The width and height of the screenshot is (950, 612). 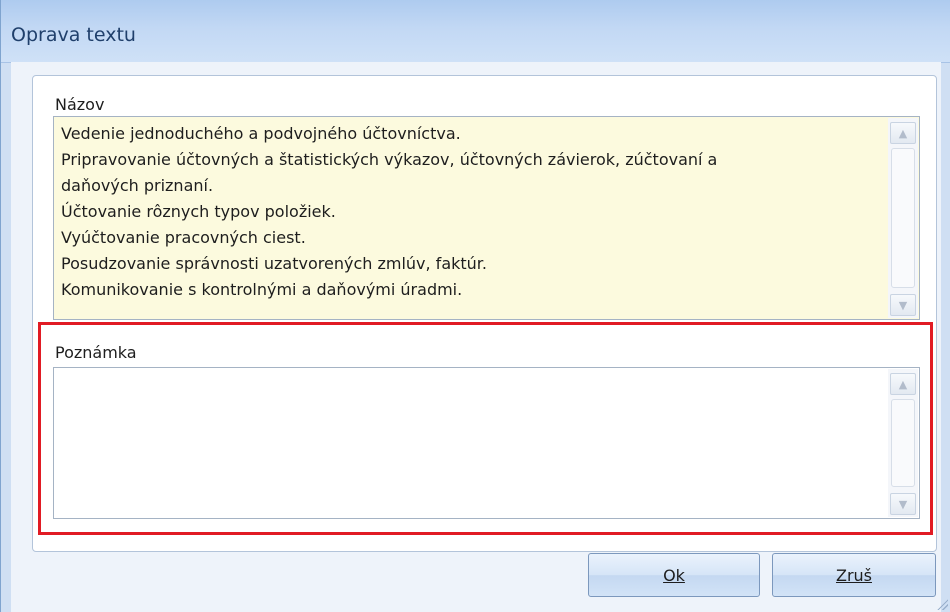 I want to click on nazov-line: daňových priznaní., so click(x=137, y=185).